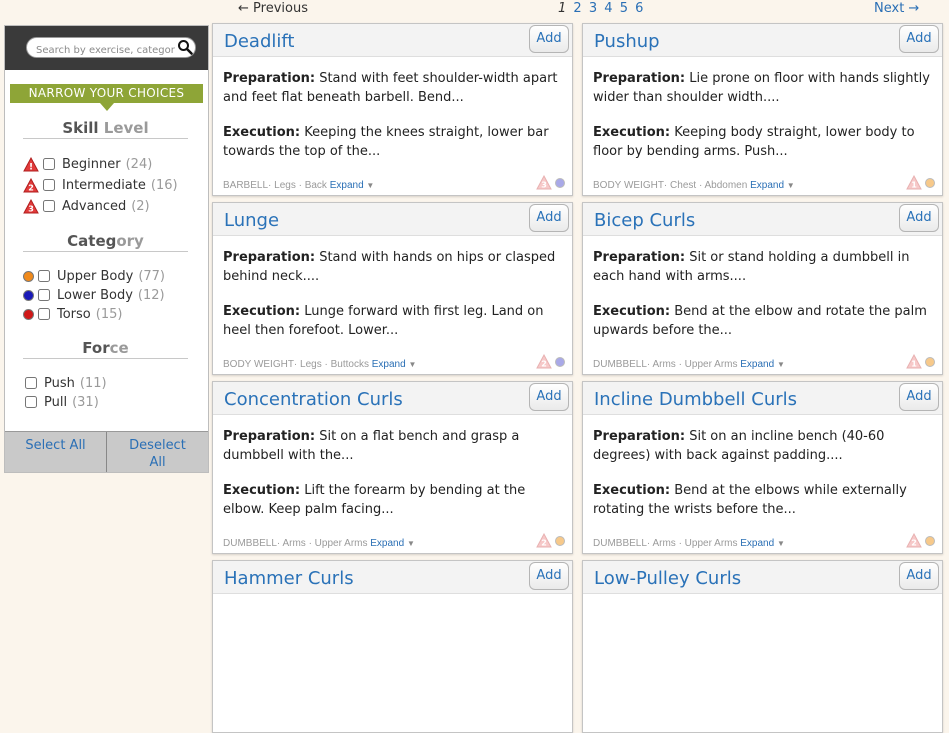 The image size is (949, 733). What do you see at coordinates (28, 276) in the screenshot?
I see `upper-body-color-dot` at bounding box center [28, 276].